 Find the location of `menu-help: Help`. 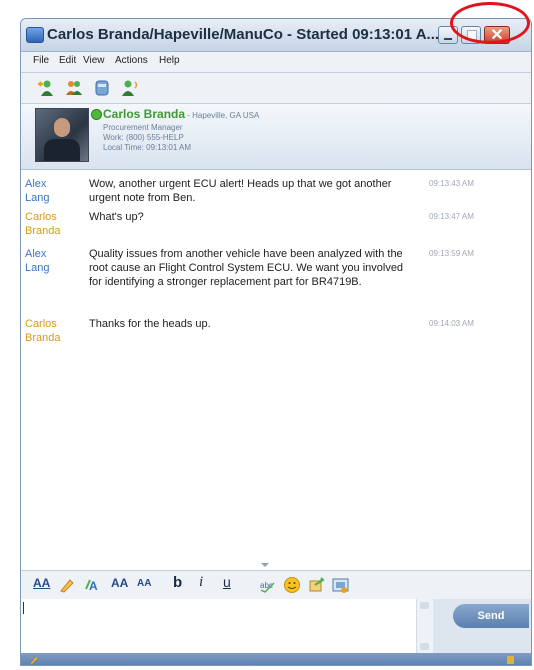

menu-help: Help is located at coordinates (169, 60).